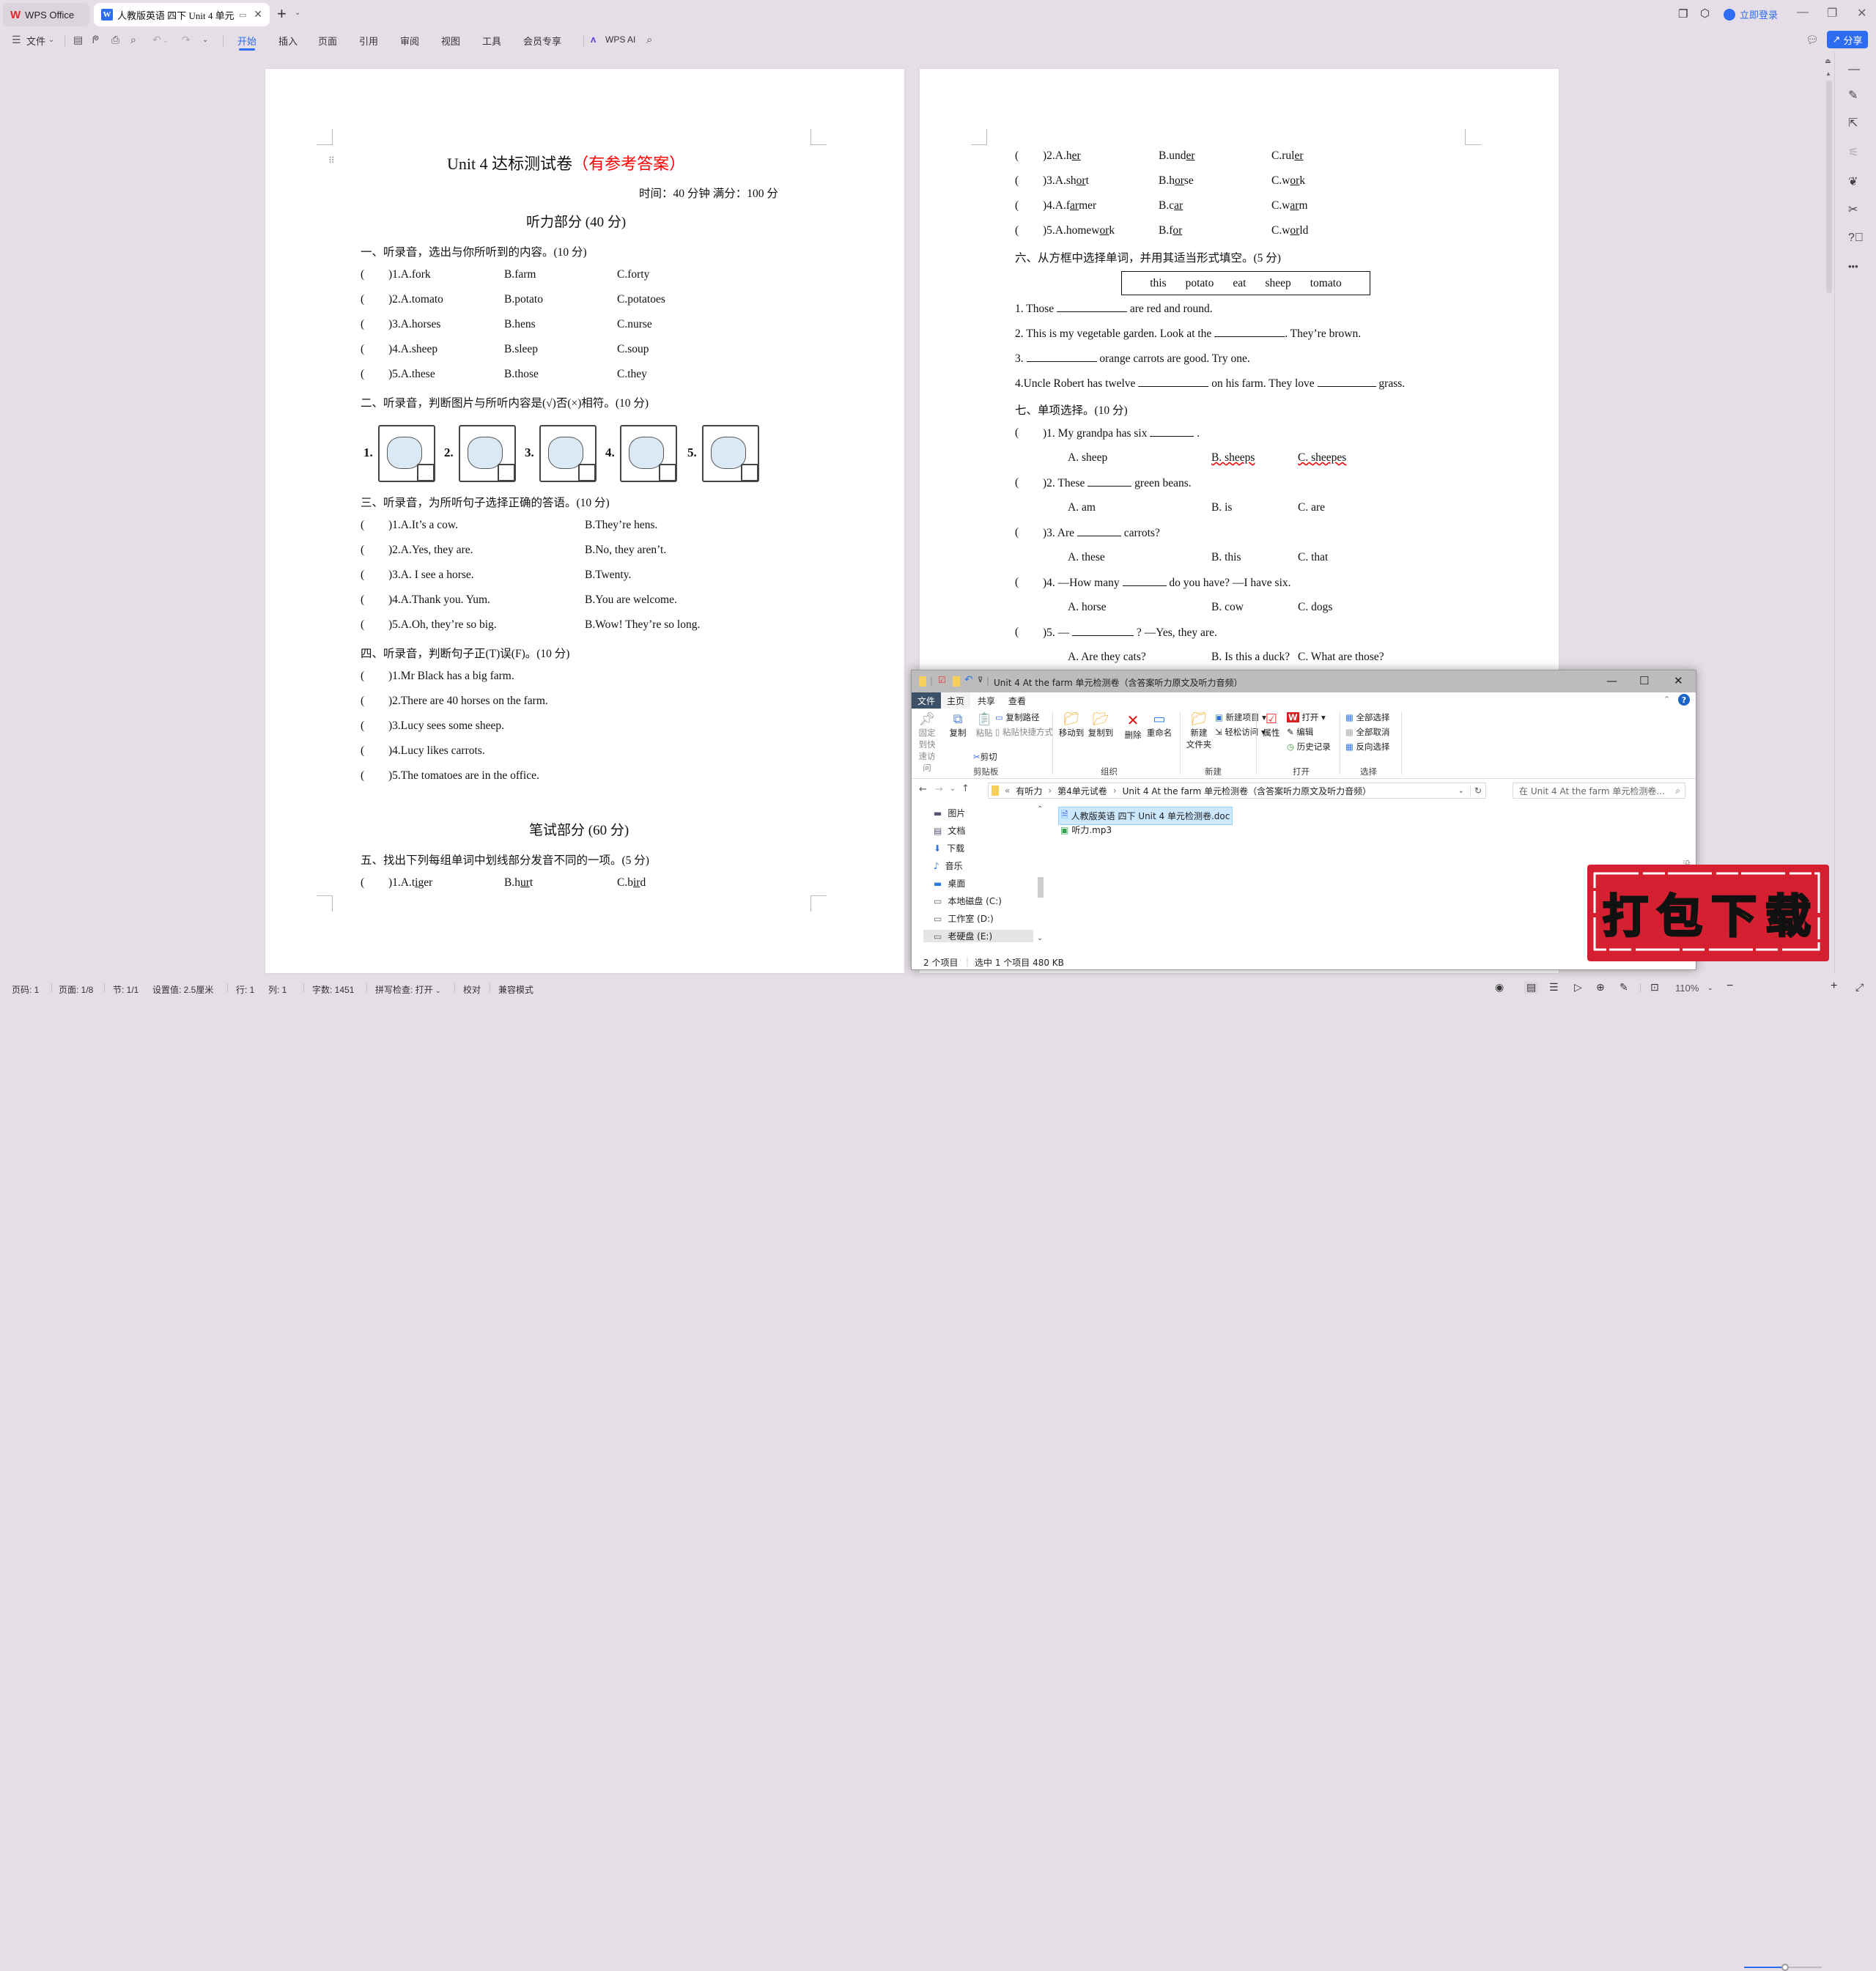  I want to click on new-folder-quick-icon, so click(956, 682).